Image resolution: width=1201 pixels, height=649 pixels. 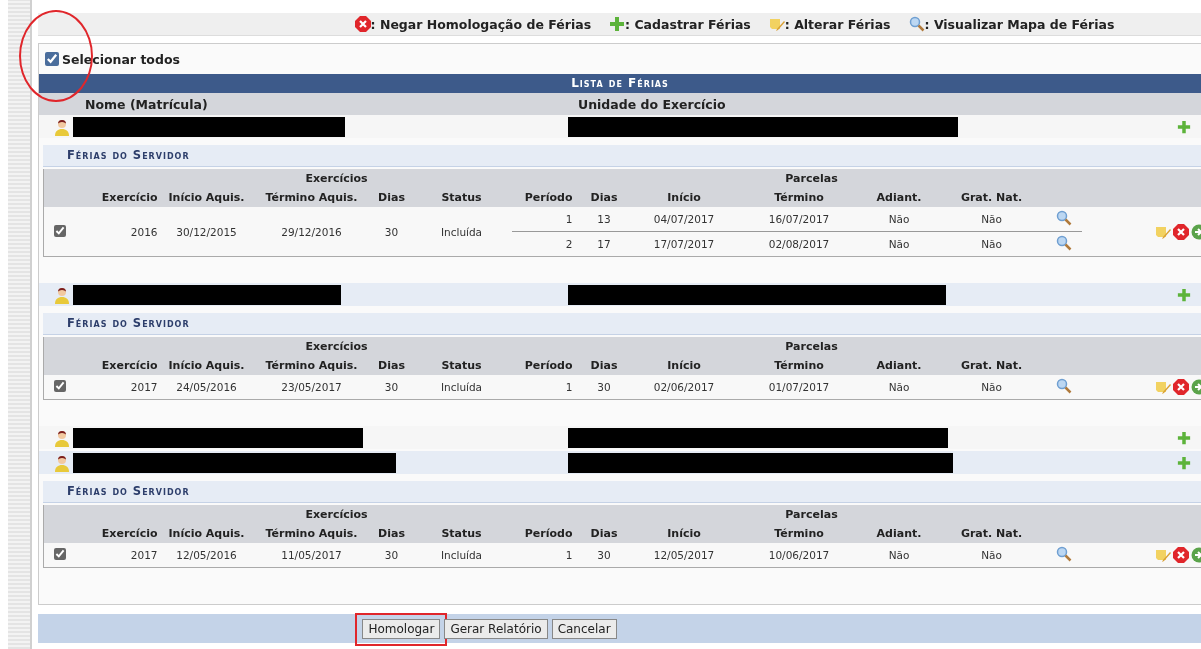 I want to click on action-button: Cancelar, so click(x=584, y=628).